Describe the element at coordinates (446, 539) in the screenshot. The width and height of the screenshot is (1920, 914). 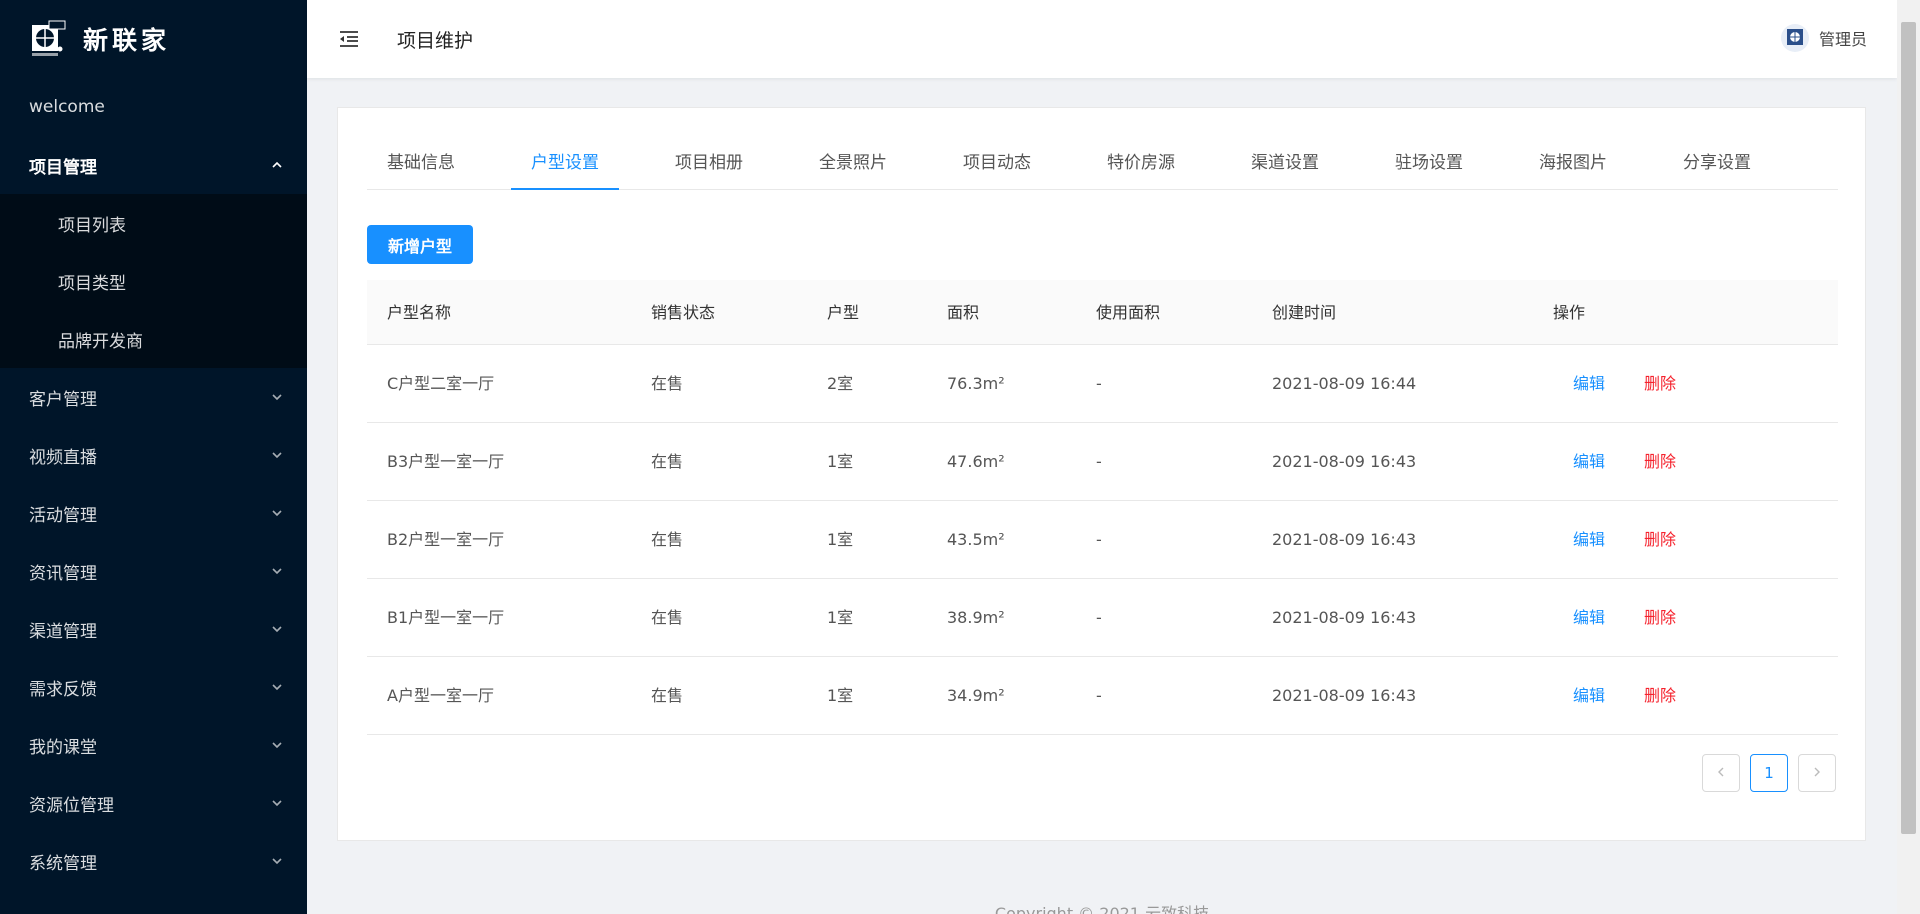
I see `cell-name: B2户型一室一厅` at that location.